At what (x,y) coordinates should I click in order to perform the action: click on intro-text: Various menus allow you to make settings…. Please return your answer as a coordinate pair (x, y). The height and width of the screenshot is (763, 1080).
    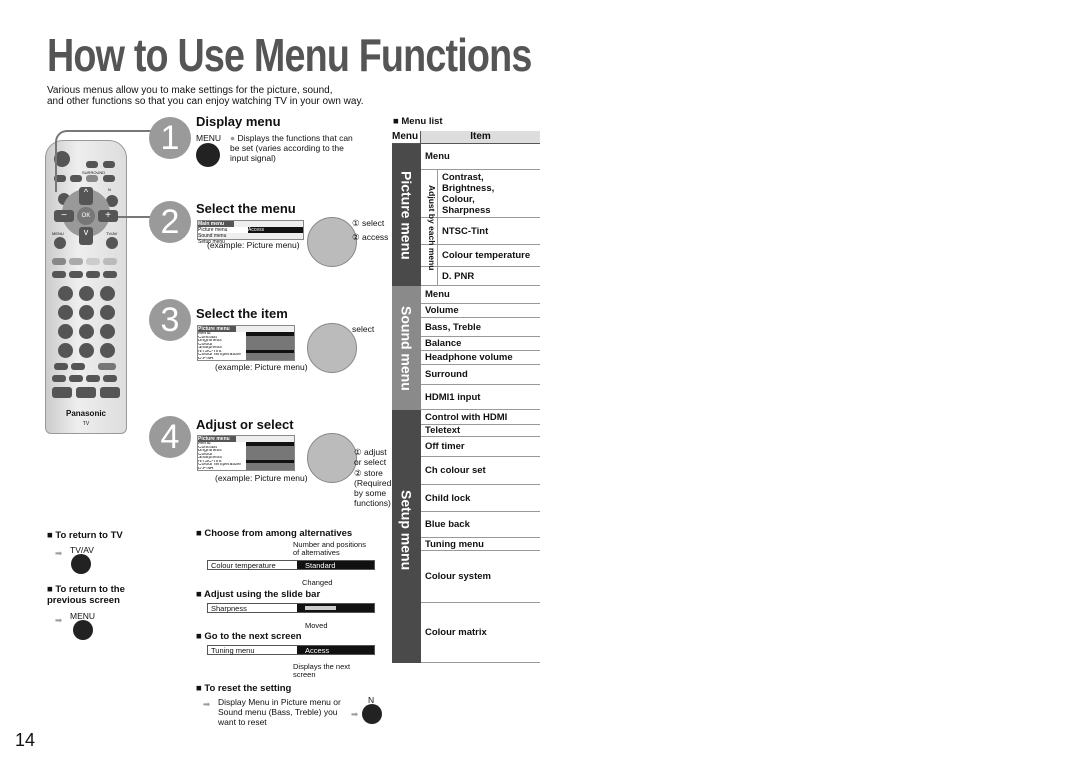
    Looking at the image, I should click on (205, 96).